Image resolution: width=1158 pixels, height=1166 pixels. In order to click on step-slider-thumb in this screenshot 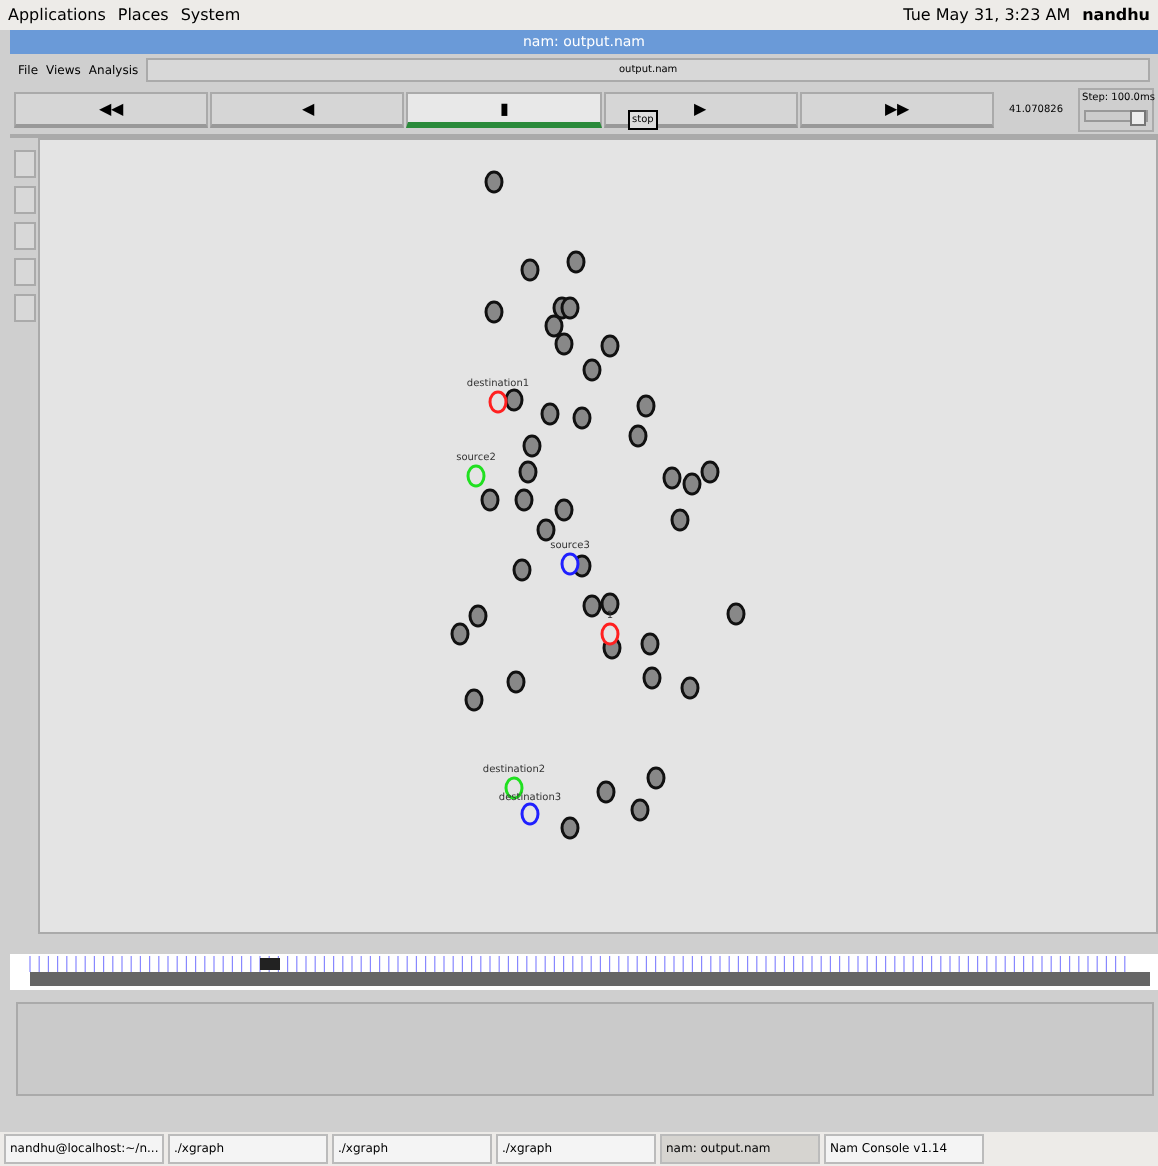, I will do `click(1137, 118)`.